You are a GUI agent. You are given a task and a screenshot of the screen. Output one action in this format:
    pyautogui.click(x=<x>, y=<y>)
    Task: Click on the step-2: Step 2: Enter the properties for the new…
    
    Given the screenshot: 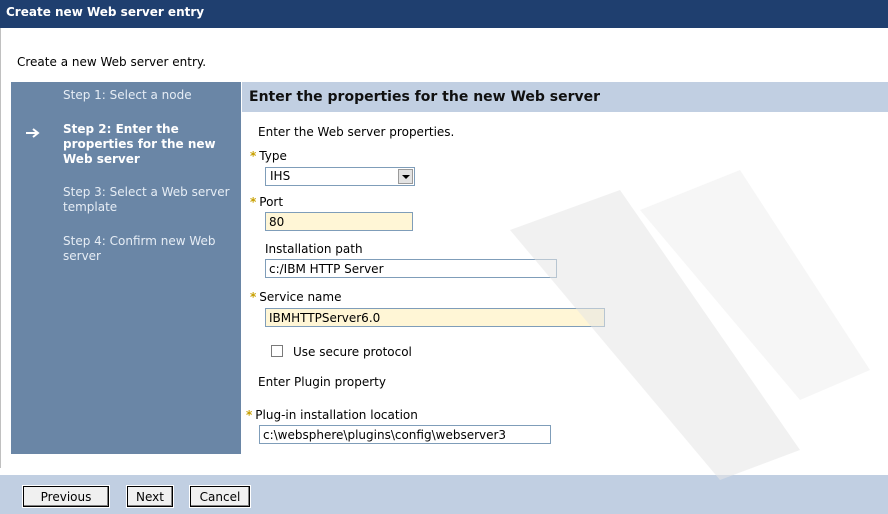 What is the action you would take?
    pyautogui.click(x=139, y=144)
    